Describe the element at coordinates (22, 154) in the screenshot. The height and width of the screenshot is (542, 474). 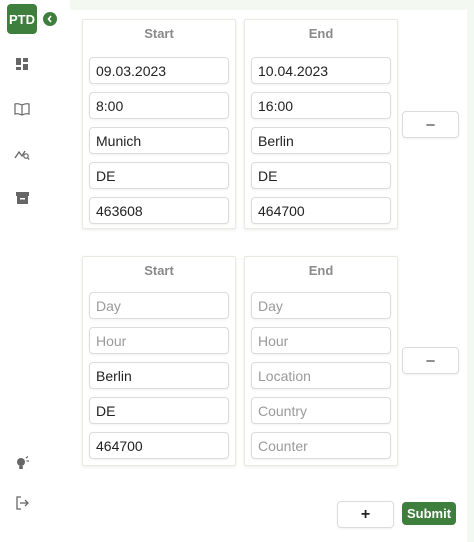
I see `analytics-icon` at that location.